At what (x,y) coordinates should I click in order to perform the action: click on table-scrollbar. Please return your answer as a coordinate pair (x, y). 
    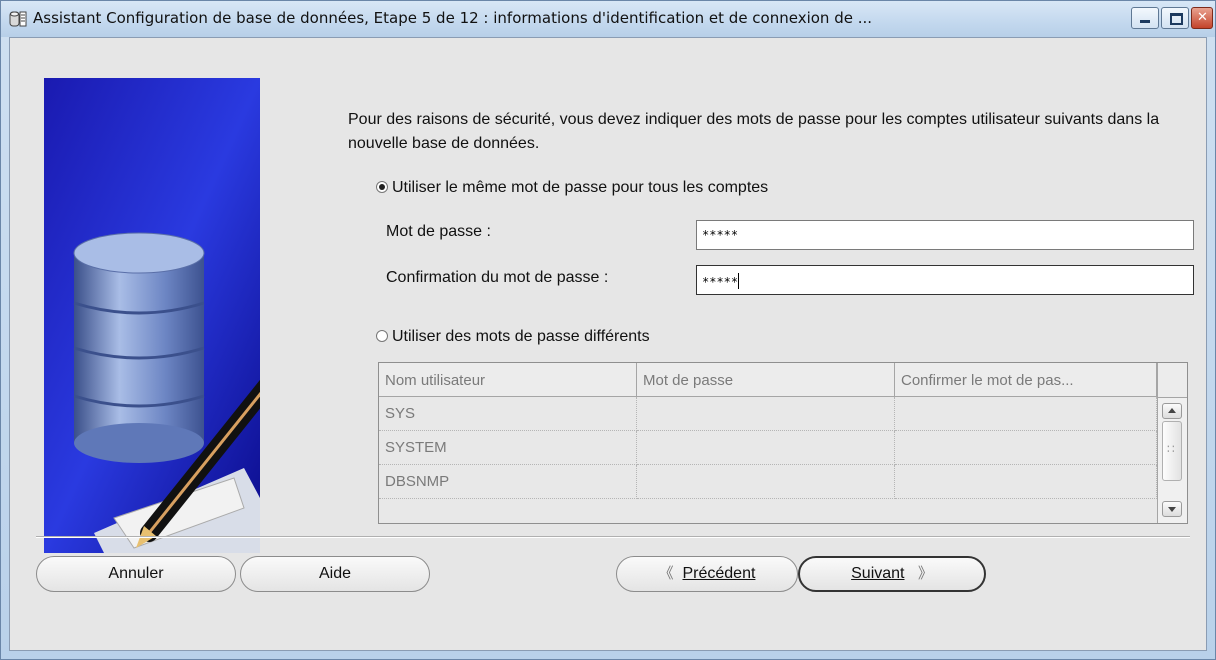
    Looking at the image, I should click on (1172, 443).